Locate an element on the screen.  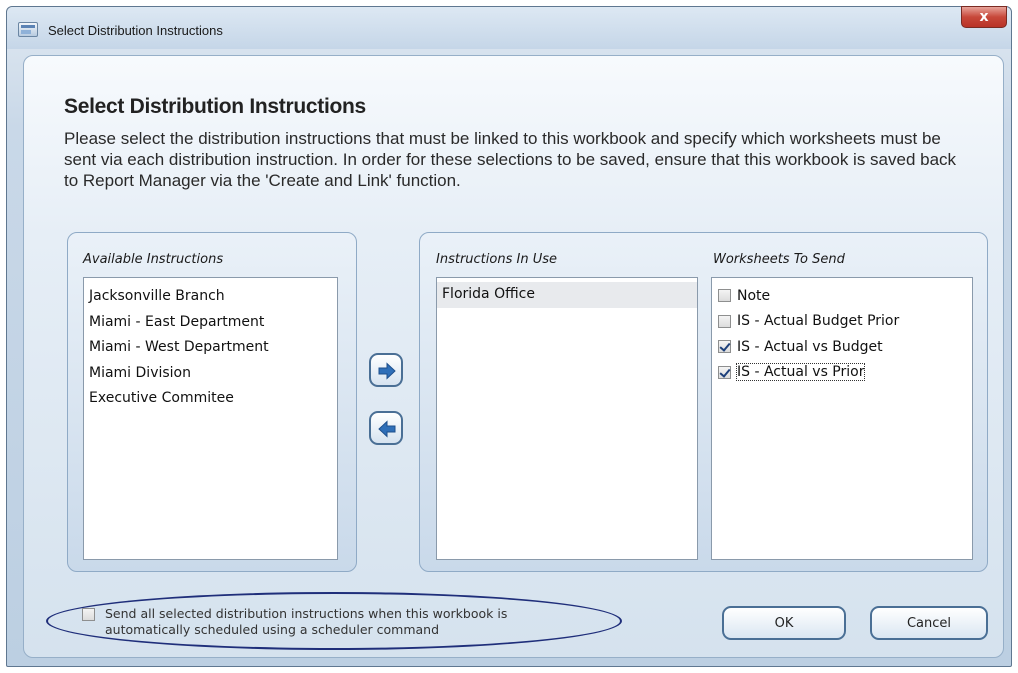
schedule-option-checkbox is located at coordinates (88, 614).